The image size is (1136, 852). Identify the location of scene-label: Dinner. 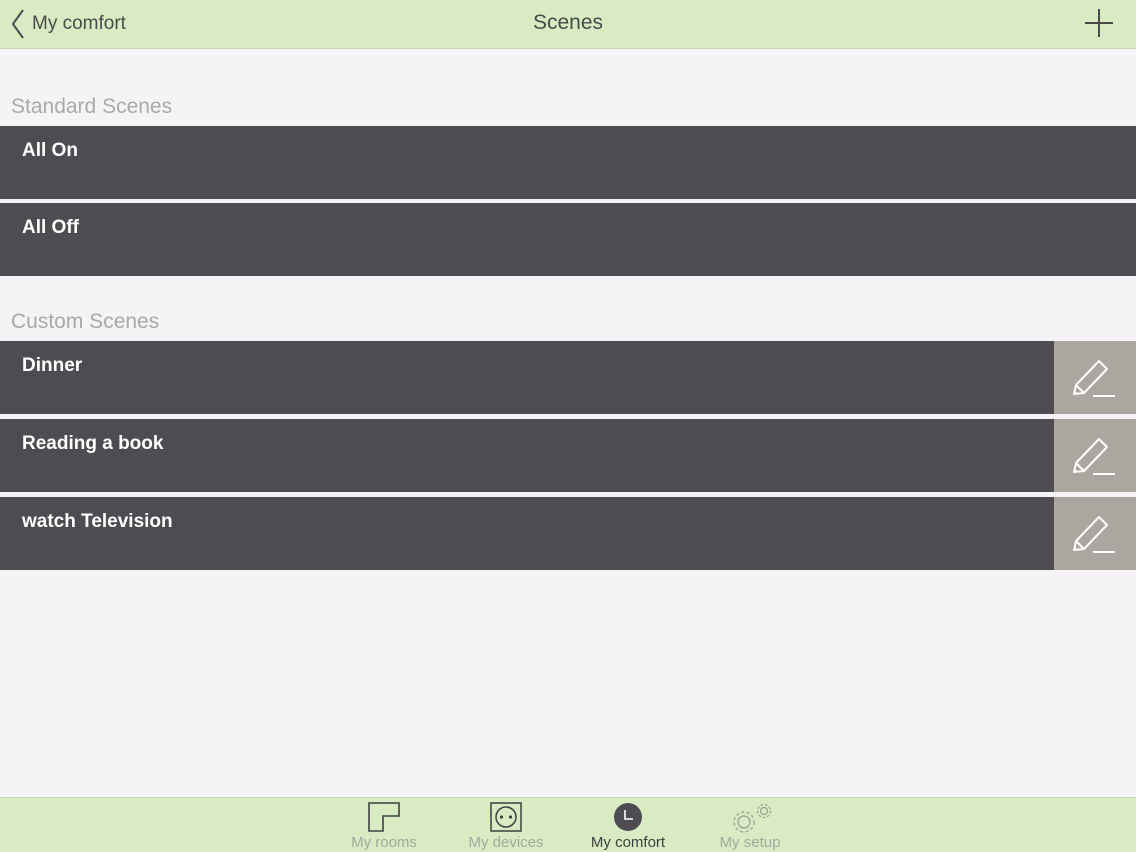
(52, 365).